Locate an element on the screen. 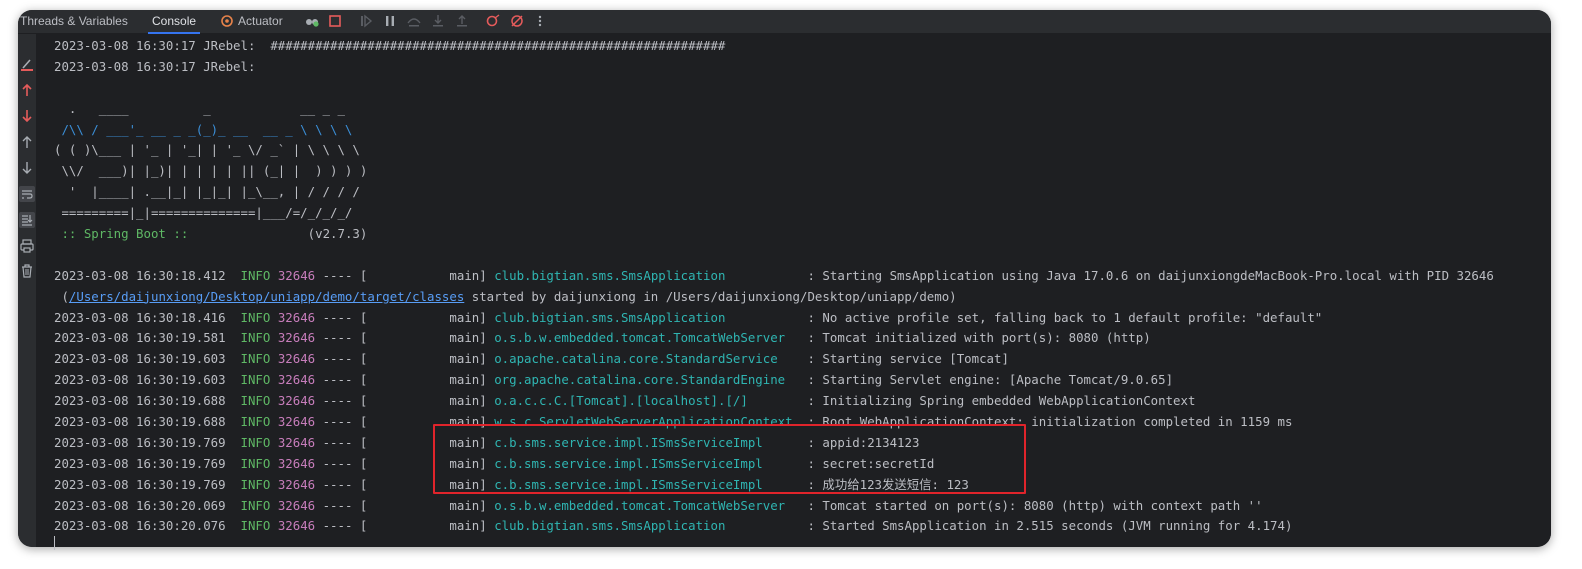 This screenshot has height=569, width=1582. up-red-icon is located at coordinates (27, 90).